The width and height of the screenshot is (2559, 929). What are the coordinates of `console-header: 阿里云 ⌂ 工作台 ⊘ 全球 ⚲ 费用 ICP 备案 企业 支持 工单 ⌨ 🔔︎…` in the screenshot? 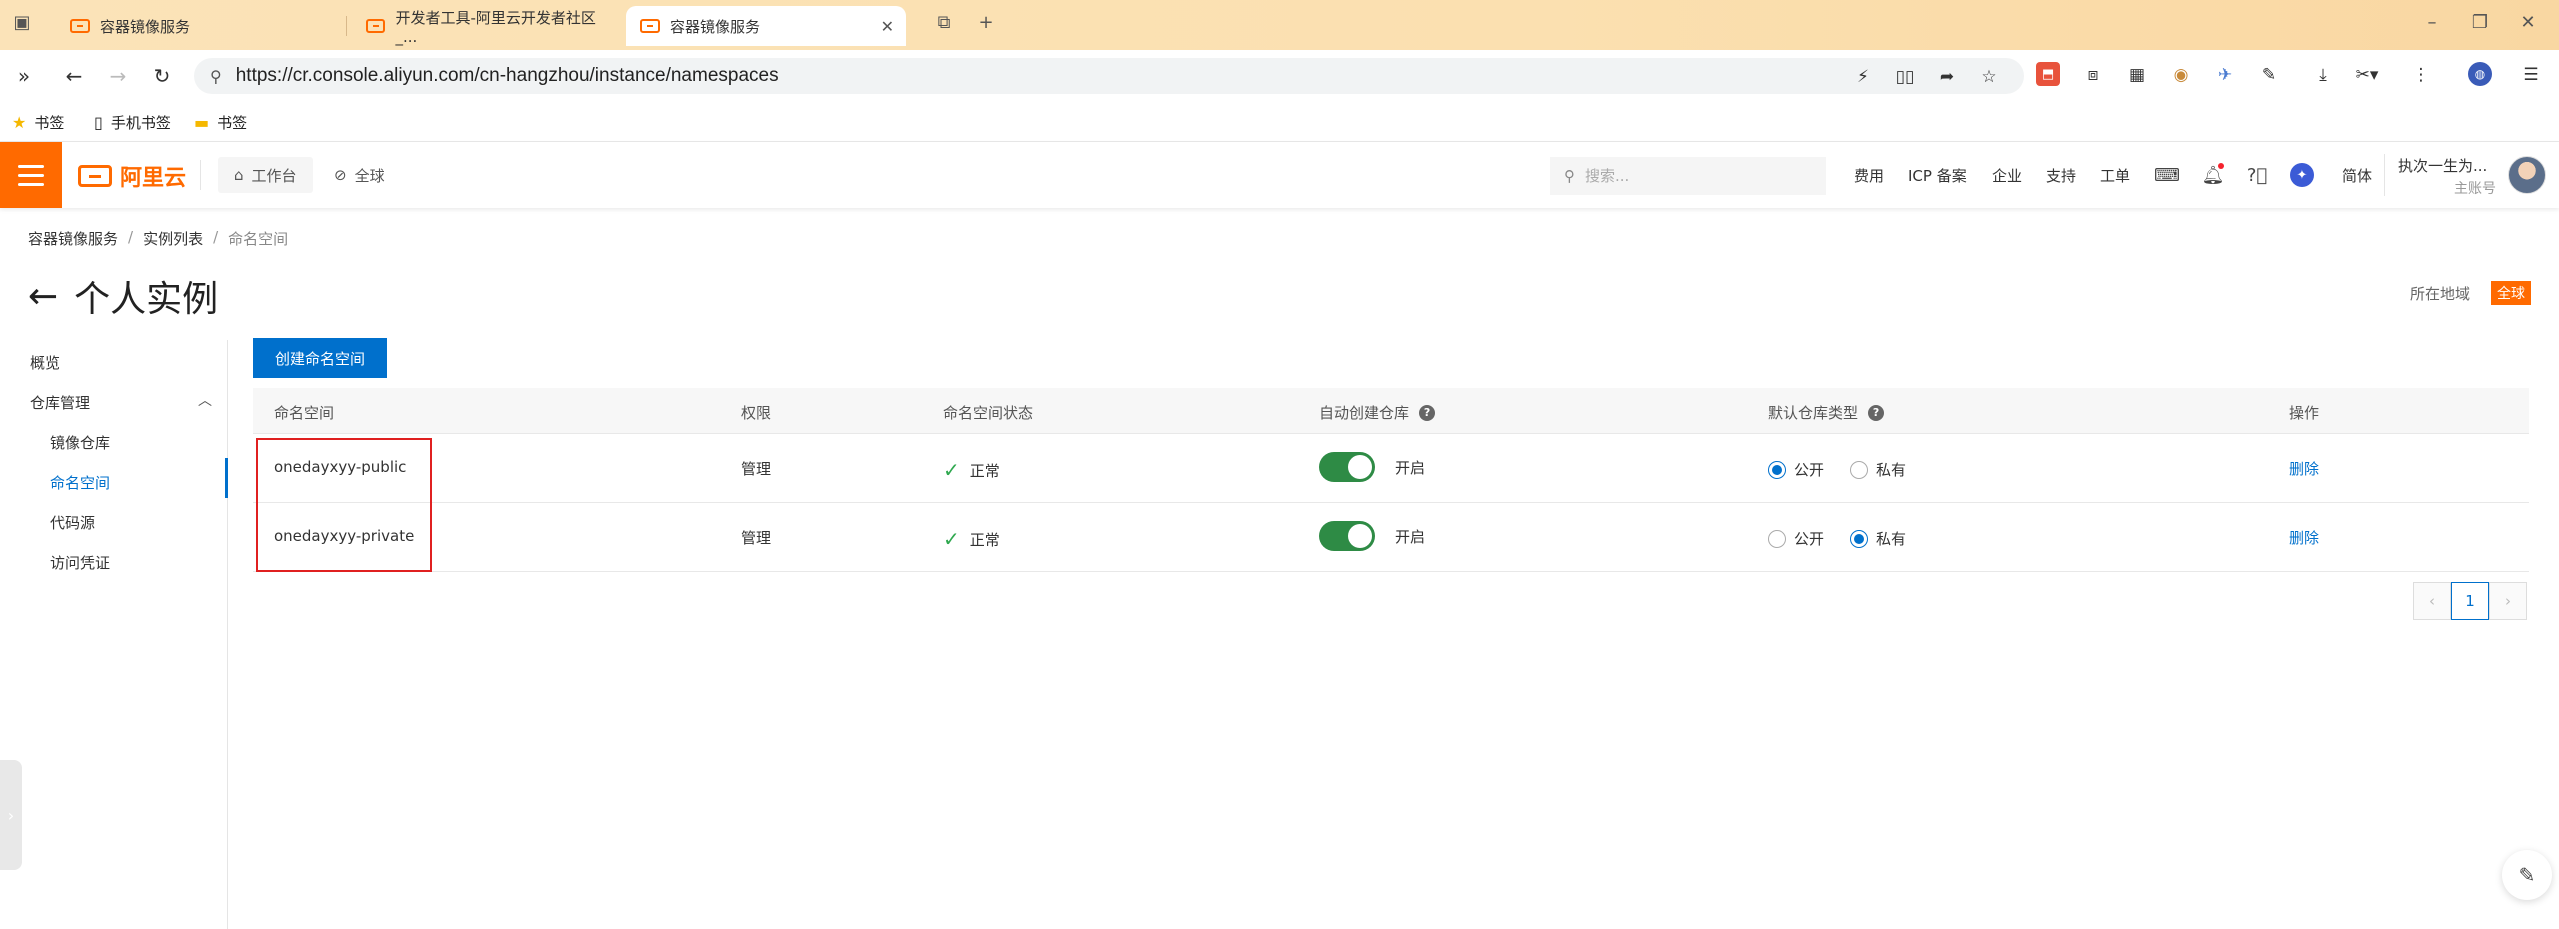 It's located at (1279, 175).